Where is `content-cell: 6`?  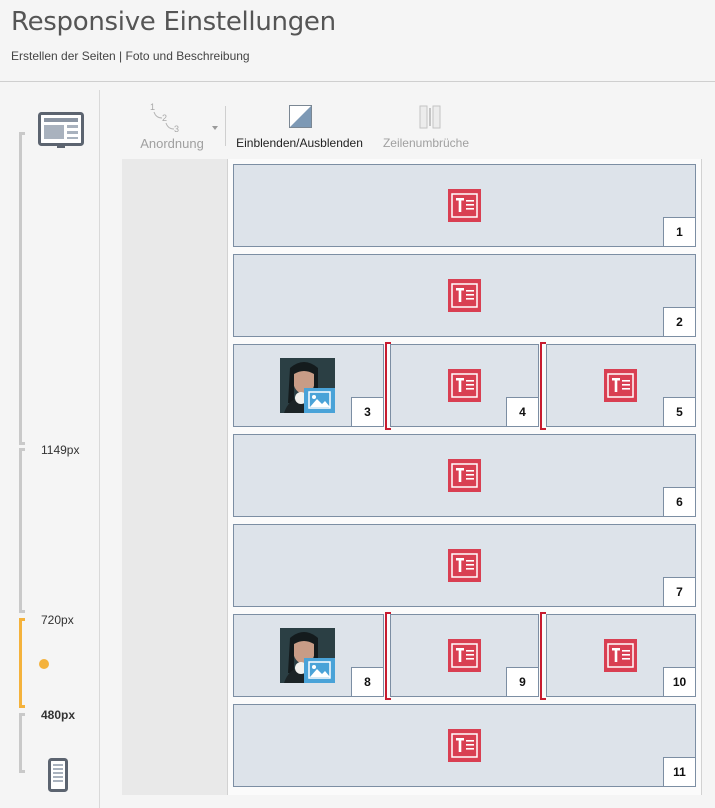
content-cell: 6 is located at coordinates (464, 475).